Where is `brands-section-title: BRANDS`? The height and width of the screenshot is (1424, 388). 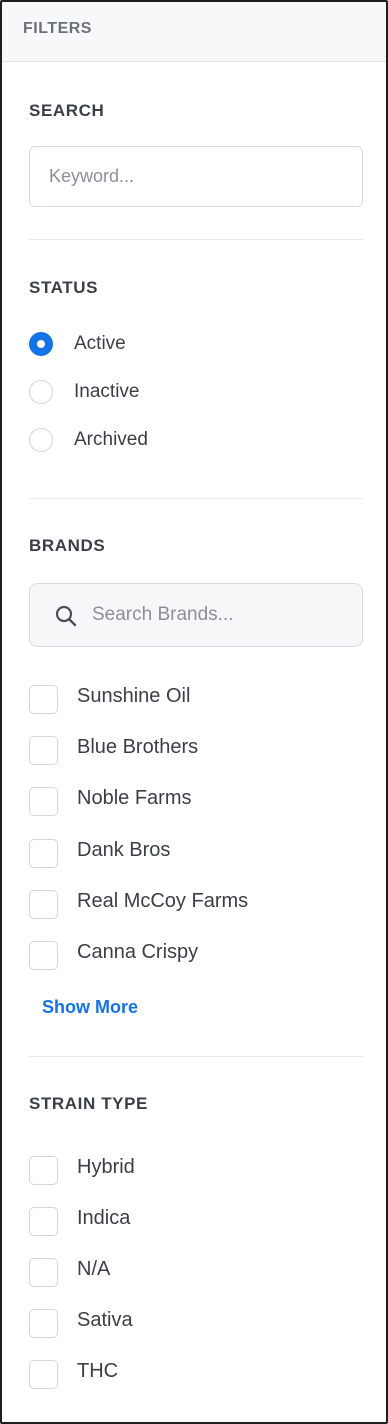
brands-section-title: BRANDS is located at coordinates (67, 545).